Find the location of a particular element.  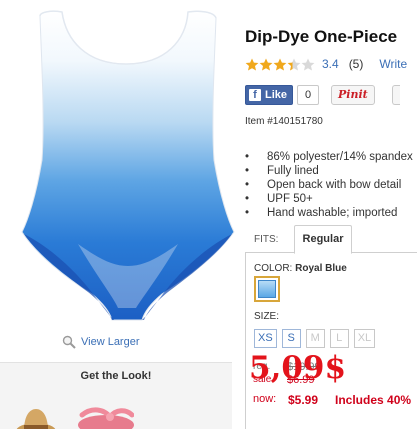

feature-item: Fully lined is located at coordinates (329, 171).